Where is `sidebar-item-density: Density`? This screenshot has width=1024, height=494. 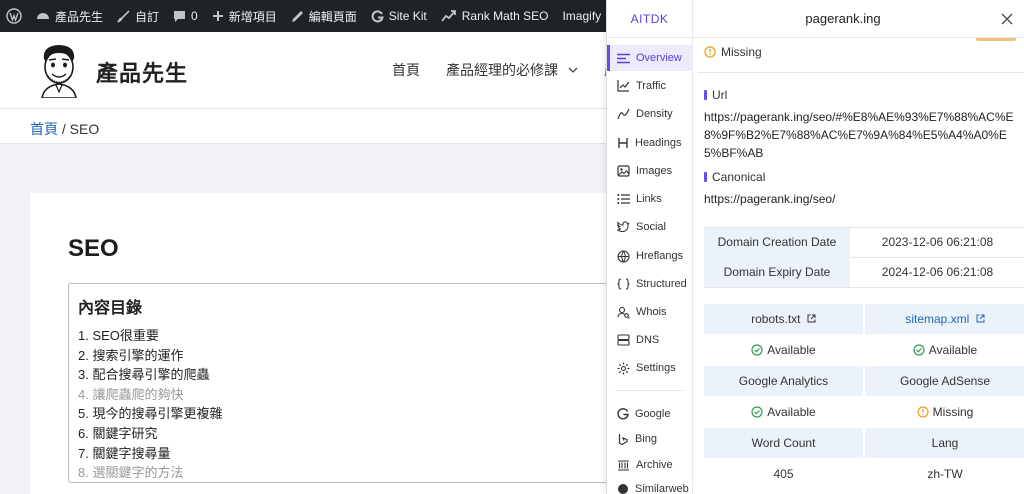
sidebar-item-density: Density is located at coordinates (650, 114).